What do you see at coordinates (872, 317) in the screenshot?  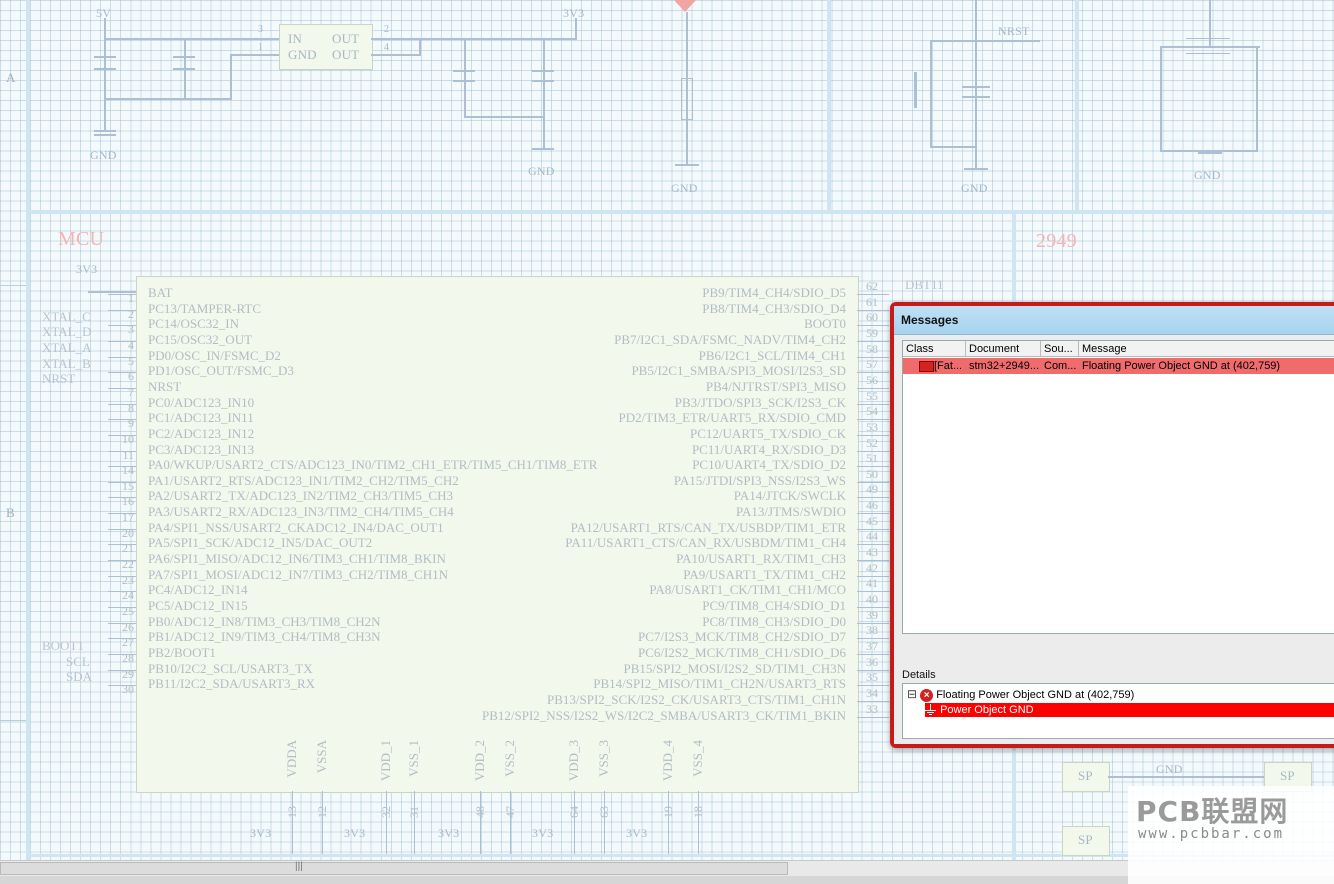 I see `pin-number: 60` at bounding box center [872, 317].